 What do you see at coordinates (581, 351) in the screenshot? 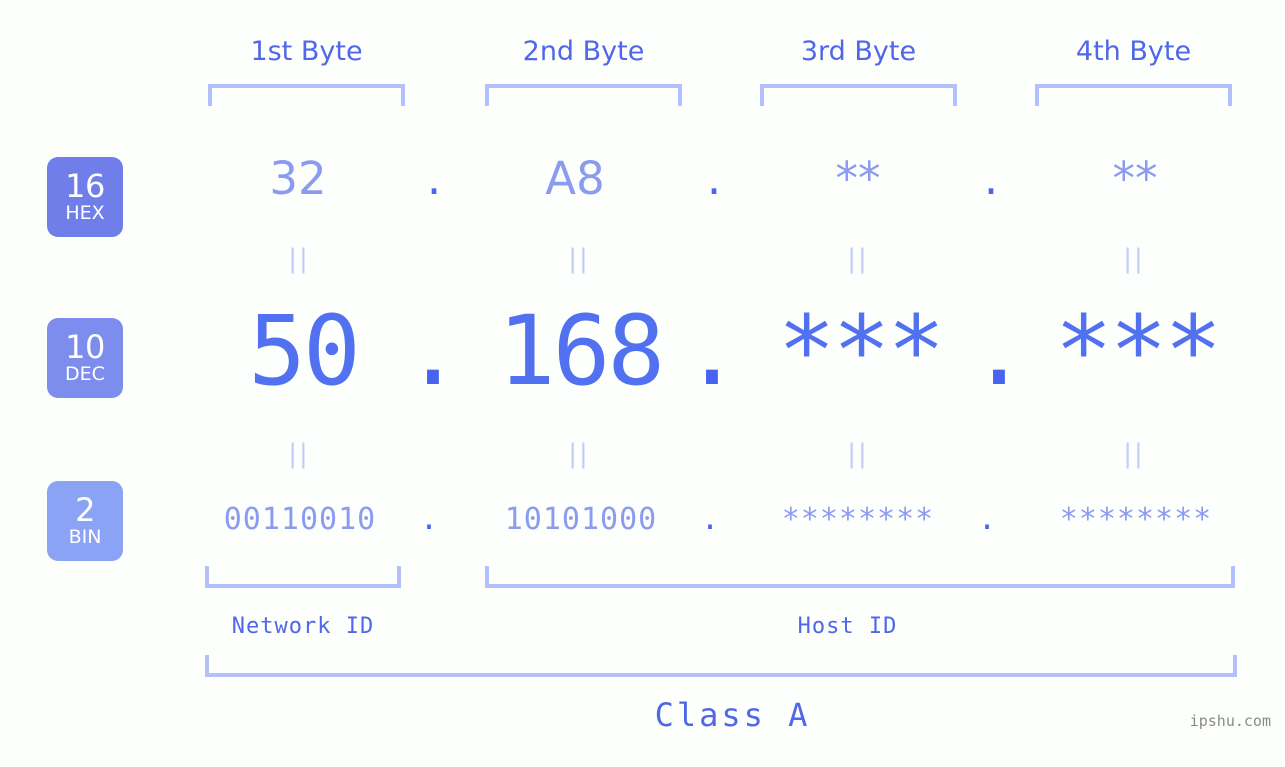
I see `dec-byte-value-2: 168` at bounding box center [581, 351].